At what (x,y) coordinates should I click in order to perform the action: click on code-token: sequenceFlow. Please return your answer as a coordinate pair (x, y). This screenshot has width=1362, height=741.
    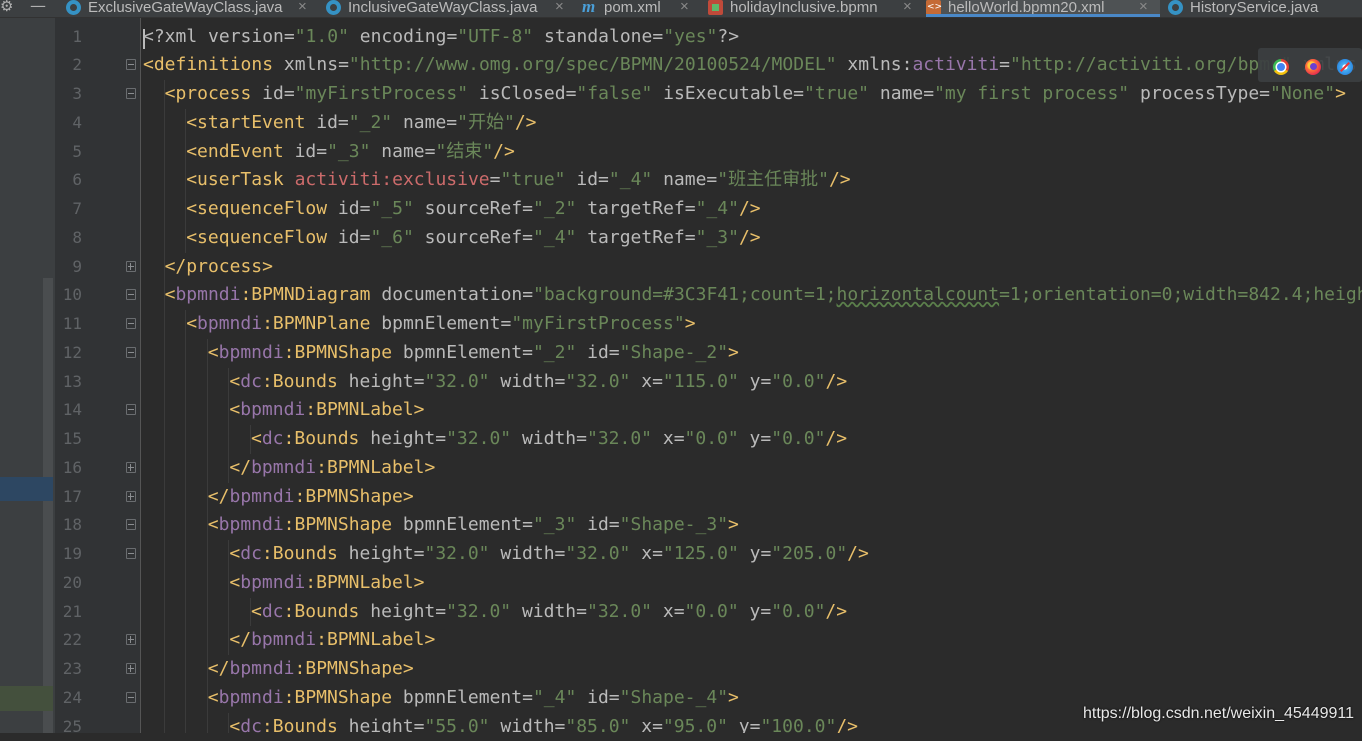
    Looking at the image, I should click on (267, 237).